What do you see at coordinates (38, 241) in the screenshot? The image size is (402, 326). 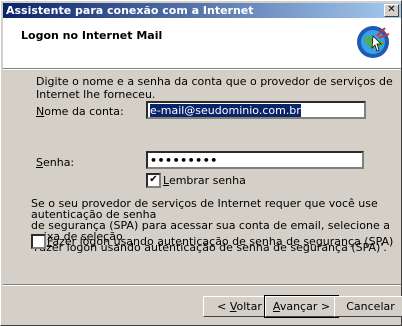 I see `spa-checkbox` at bounding box center [38, 241].